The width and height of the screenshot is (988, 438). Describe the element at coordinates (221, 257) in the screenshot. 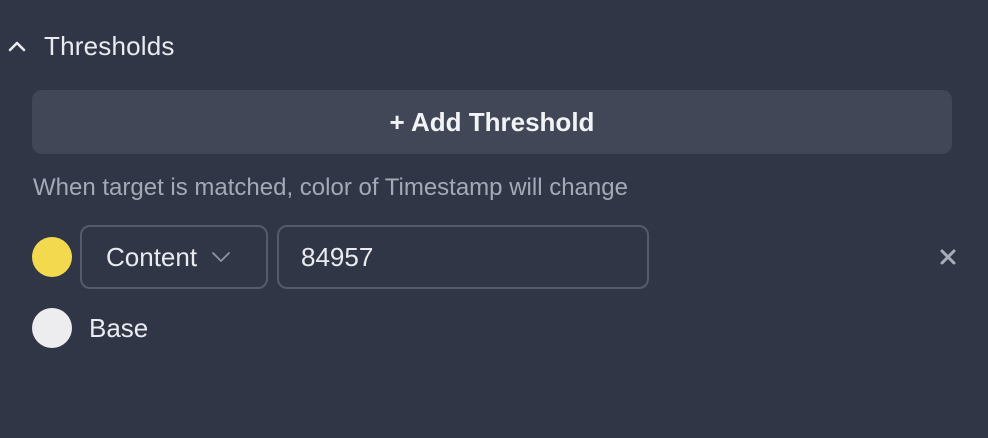

I see `chevron-down-icon` at that location.